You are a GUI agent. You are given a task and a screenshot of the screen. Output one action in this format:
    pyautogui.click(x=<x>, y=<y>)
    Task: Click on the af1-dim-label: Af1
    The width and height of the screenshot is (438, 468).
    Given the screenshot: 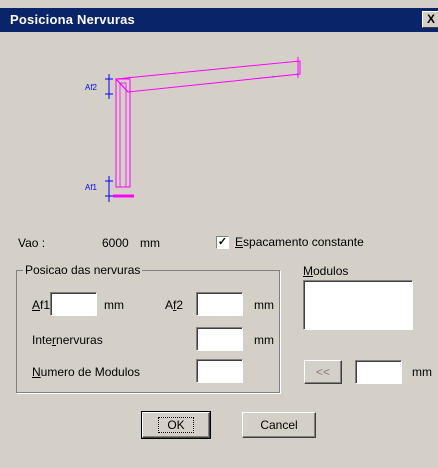 What is the action you would take?
    pyautogui.click(x=91, y=187)
    